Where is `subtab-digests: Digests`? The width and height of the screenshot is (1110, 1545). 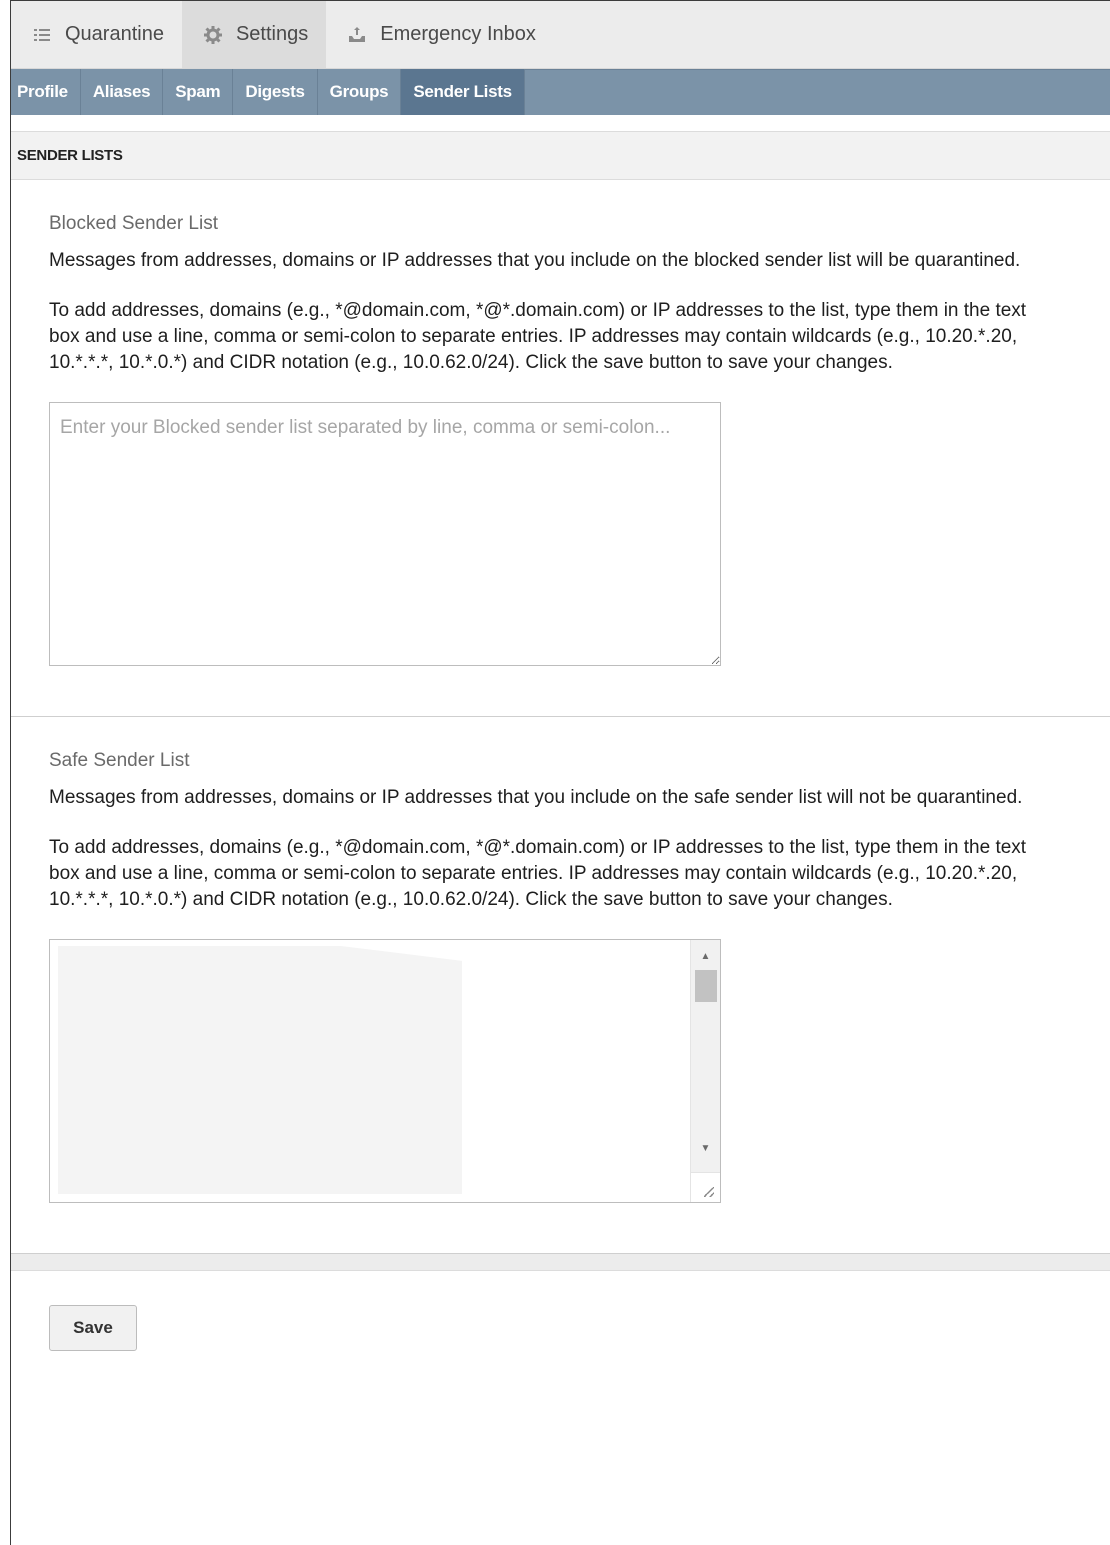 subtab-digests: Digests is located at coordinates (275, 92).